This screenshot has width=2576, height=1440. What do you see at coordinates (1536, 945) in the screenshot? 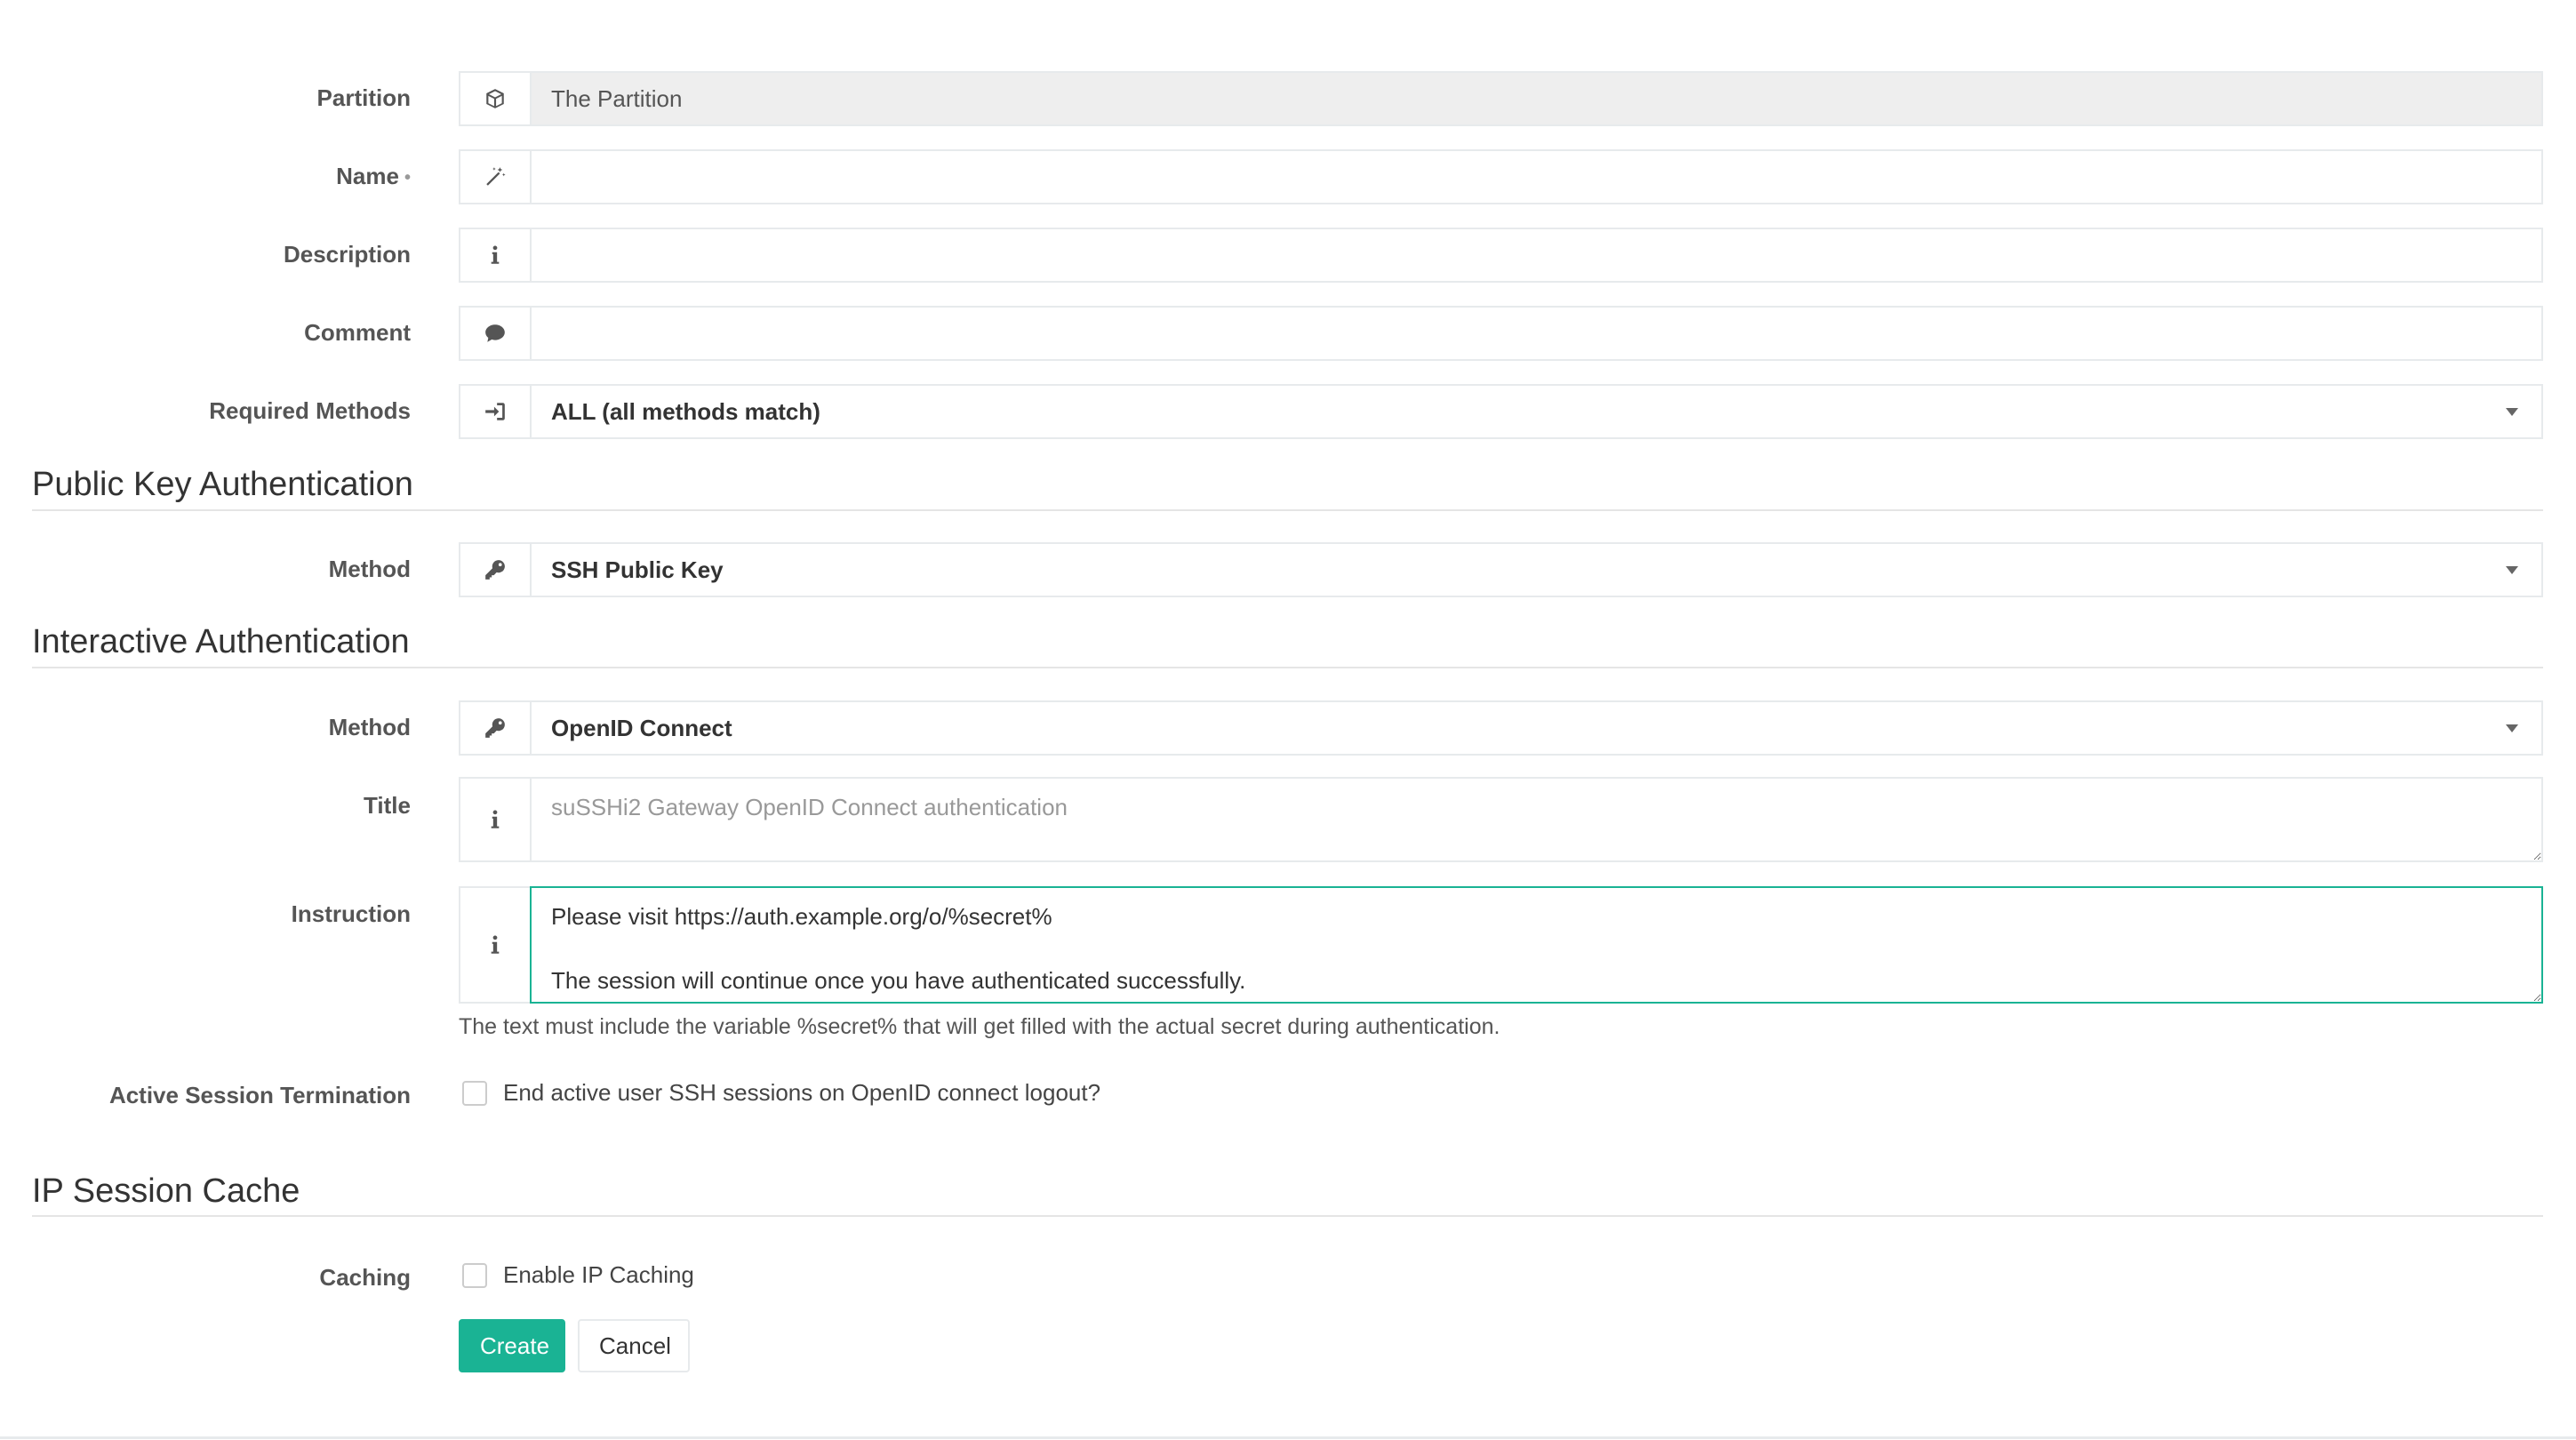
I see `instruction-textarea` at bounding box center [1536, 945].